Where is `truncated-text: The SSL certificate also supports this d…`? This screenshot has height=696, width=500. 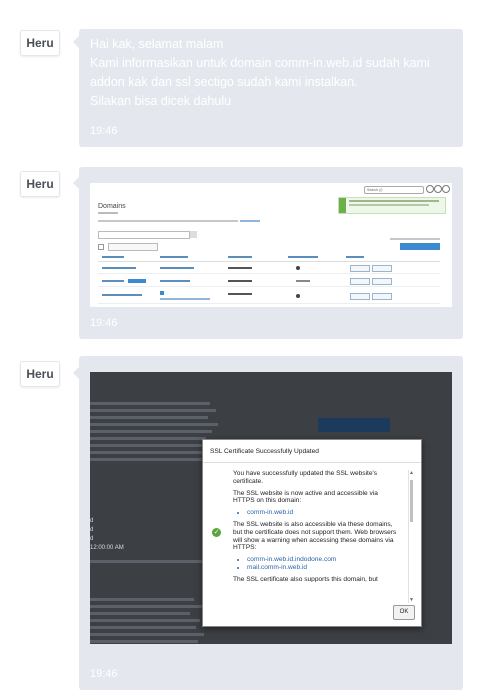 truncated-text: The SSL certificate also supports this d… is located at coordinates (305, 578).